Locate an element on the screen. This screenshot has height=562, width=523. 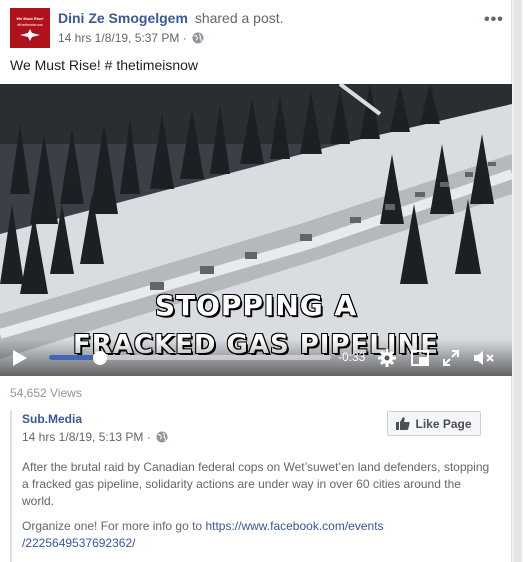
post-meta: 14 hrs 1/8/19, 5:37 PM · is located at coordinates (131, 38).